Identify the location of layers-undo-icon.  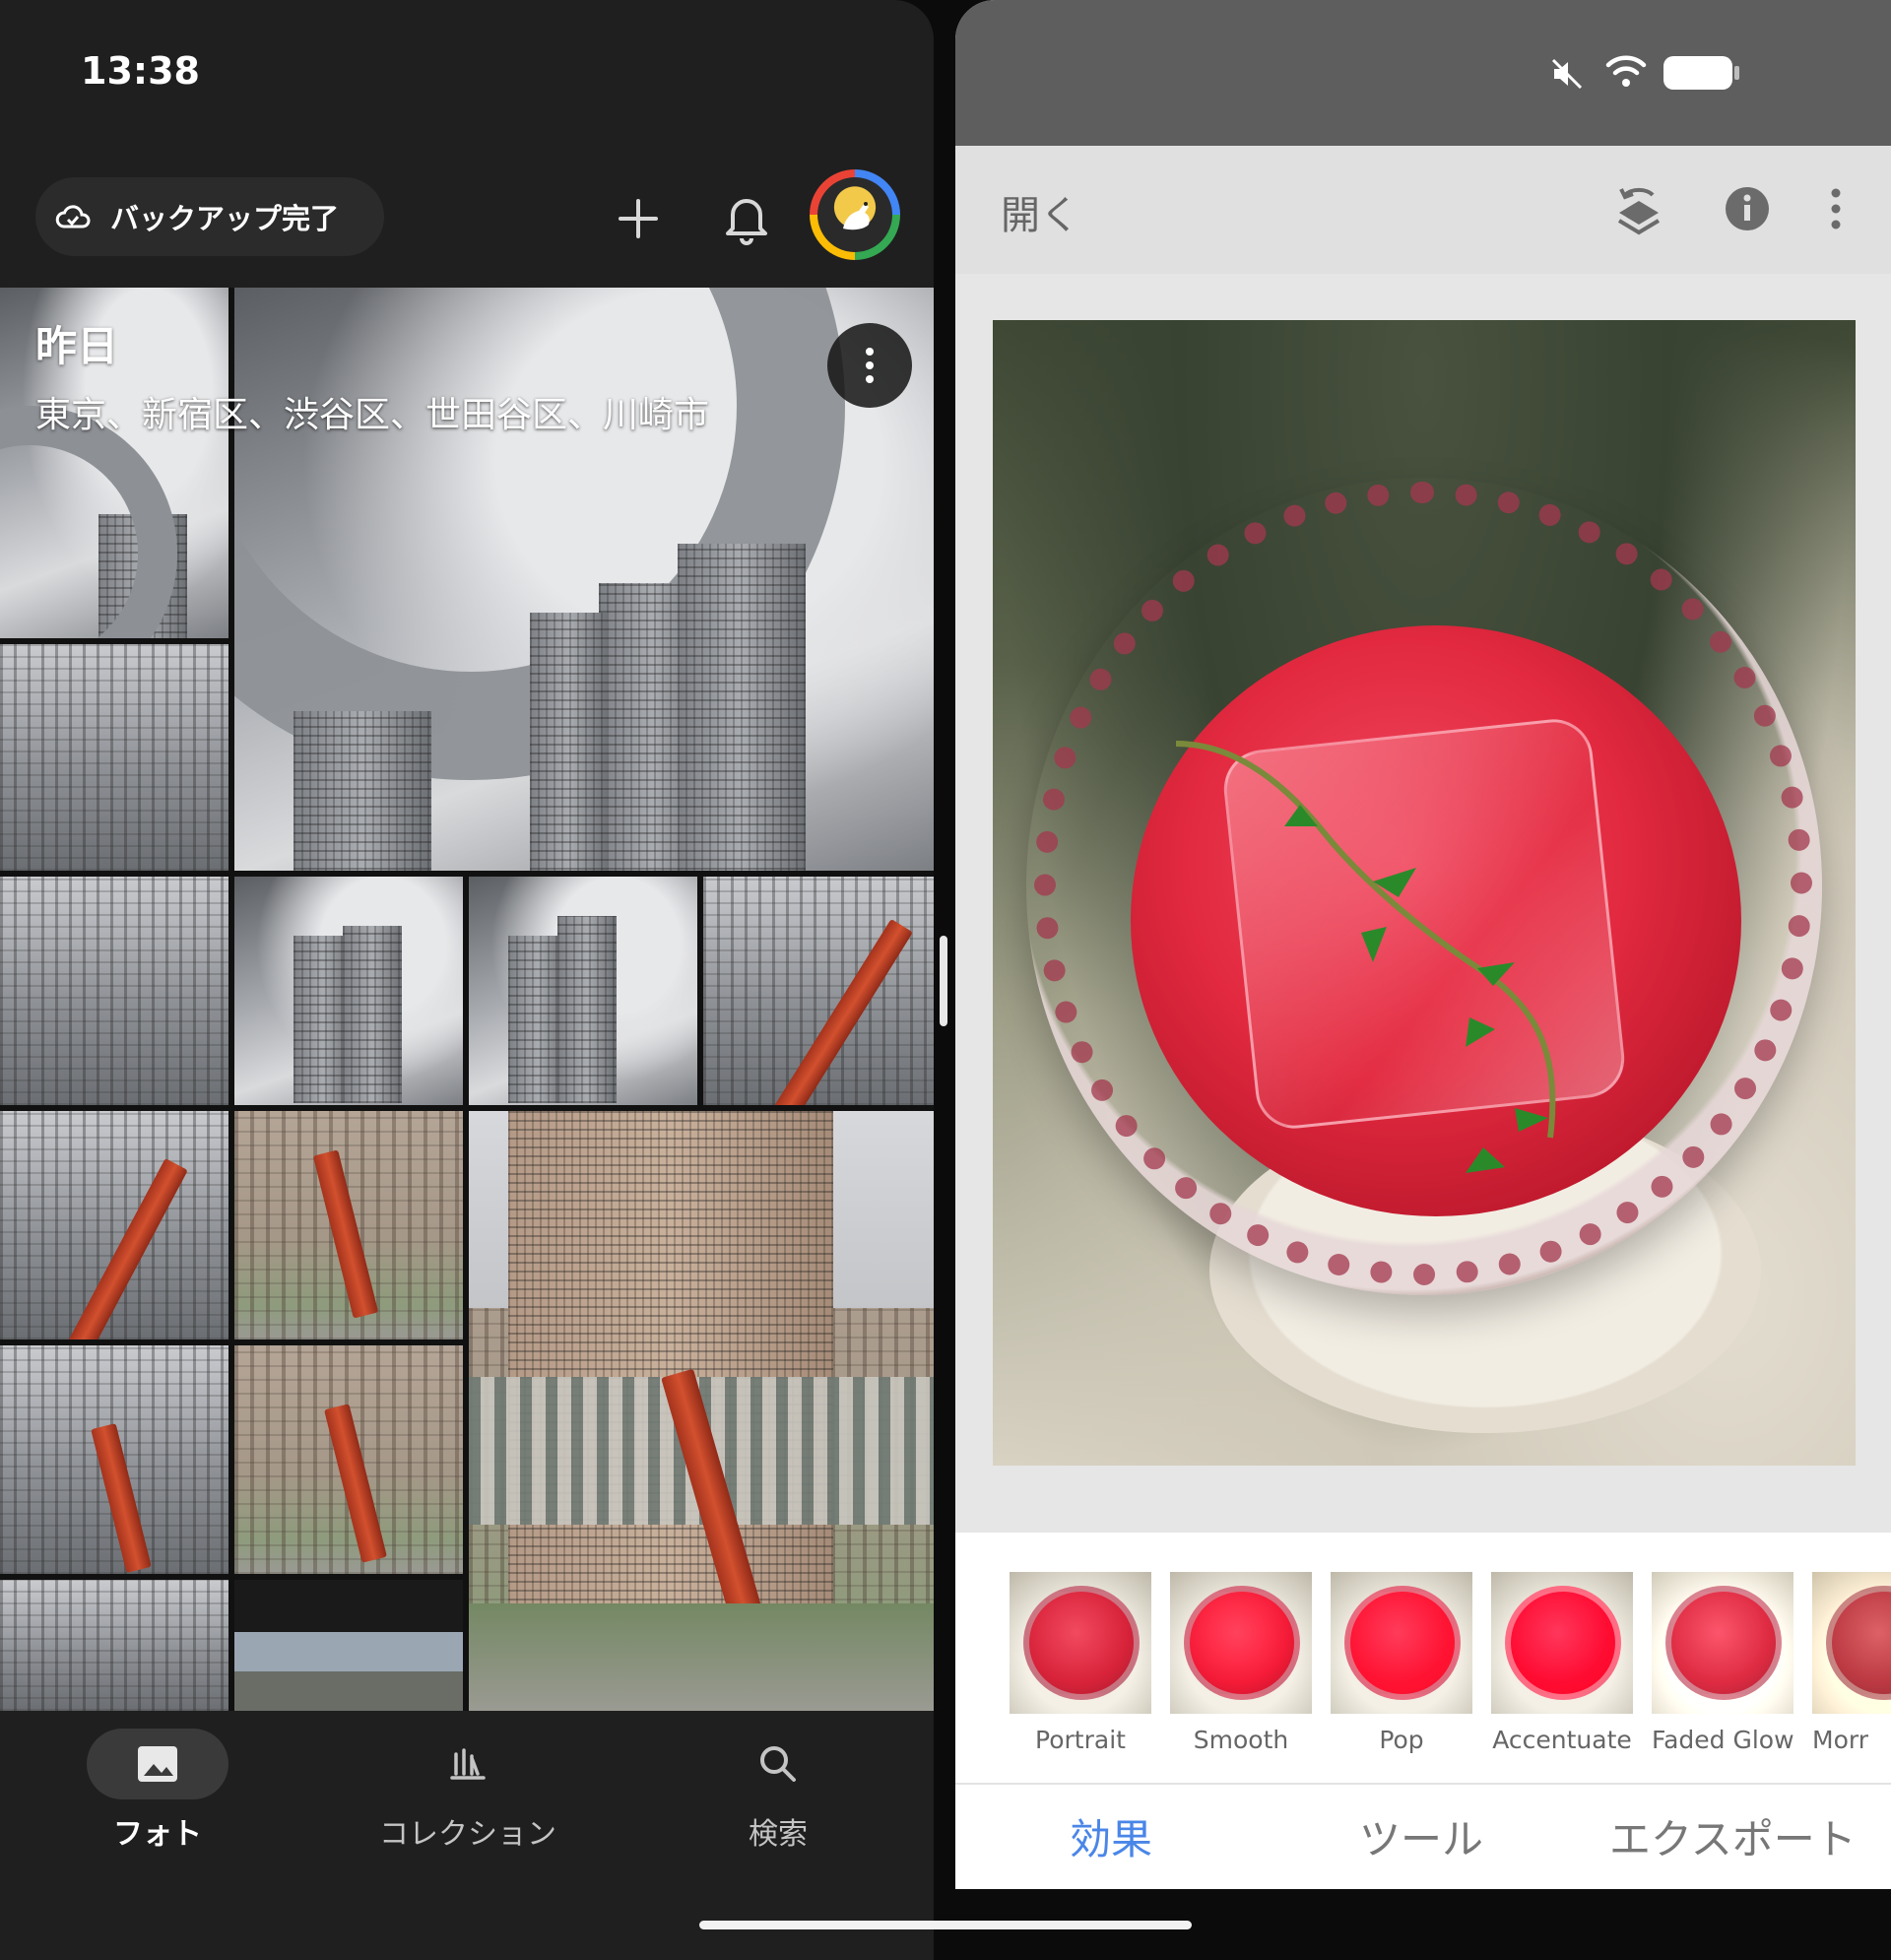
(1639, 209).